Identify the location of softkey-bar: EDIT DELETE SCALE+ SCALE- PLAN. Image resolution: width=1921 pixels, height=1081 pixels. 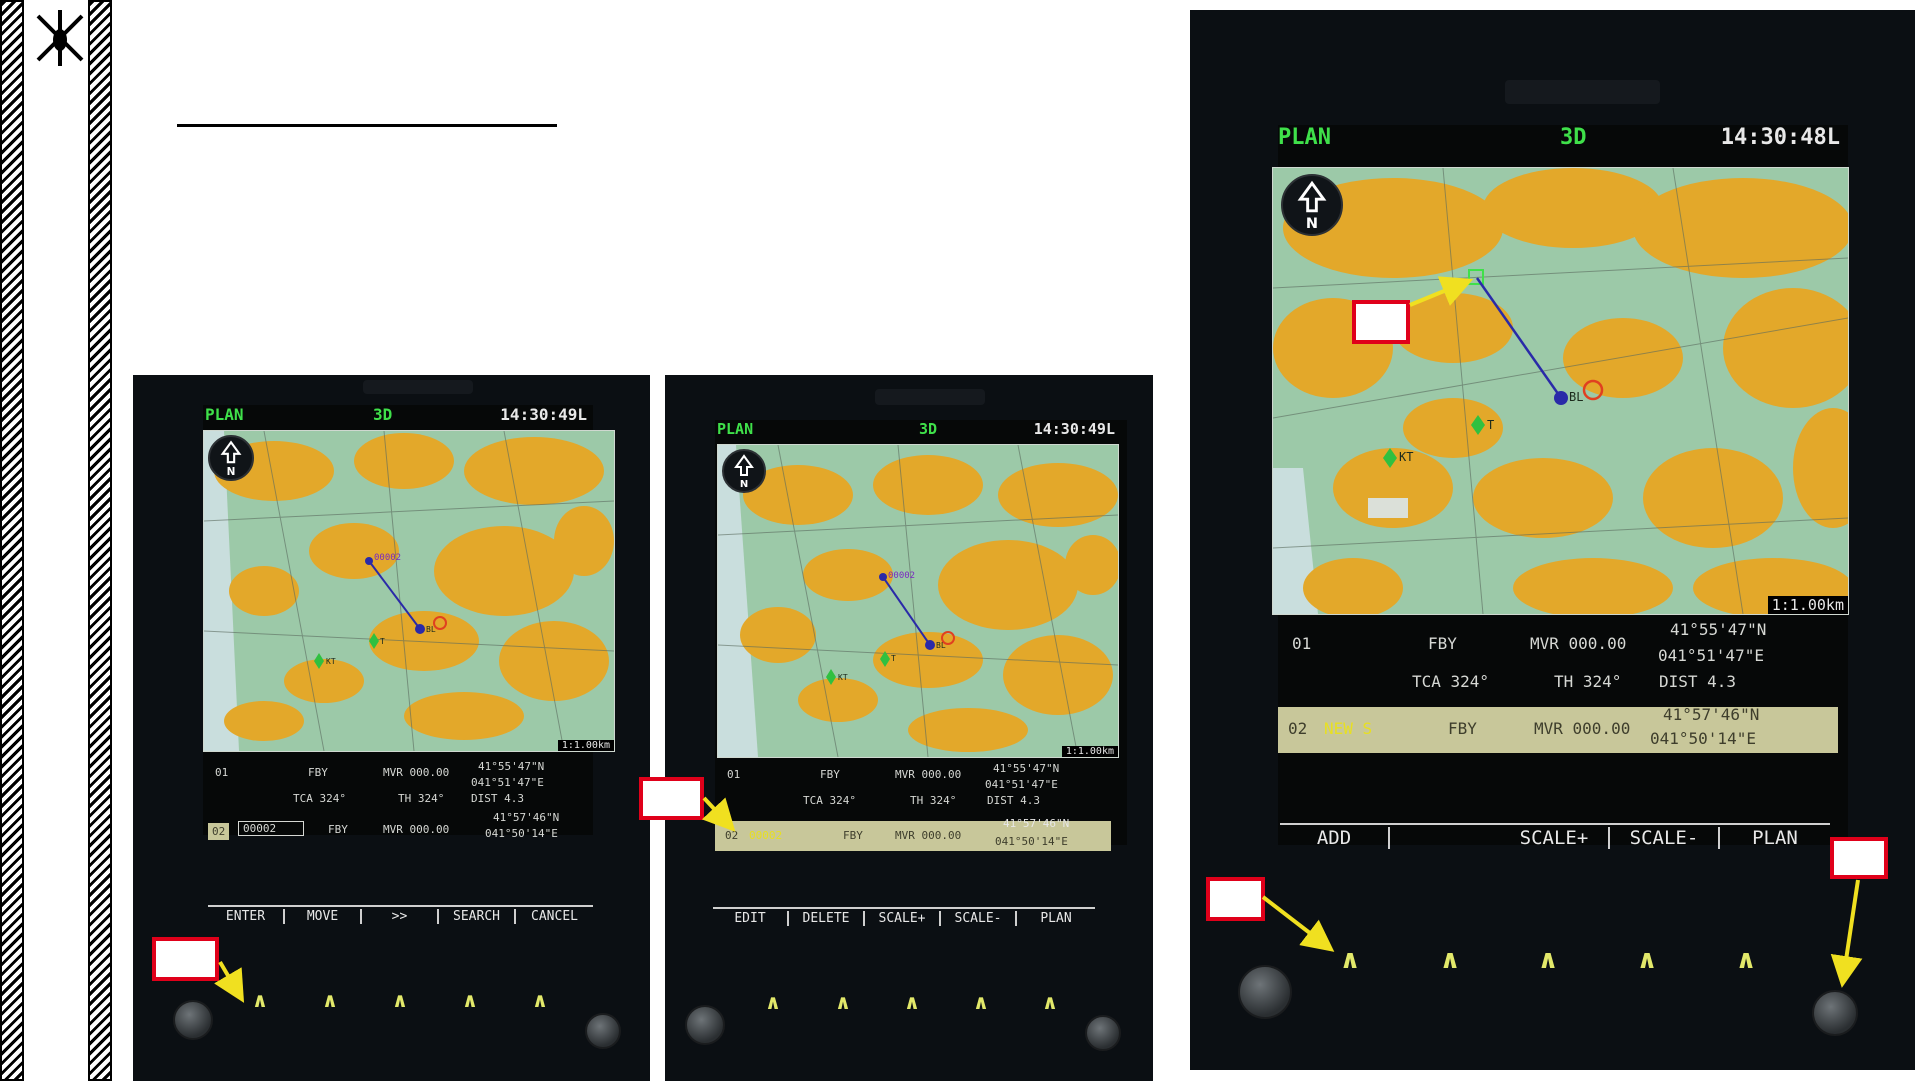
(904, 919).